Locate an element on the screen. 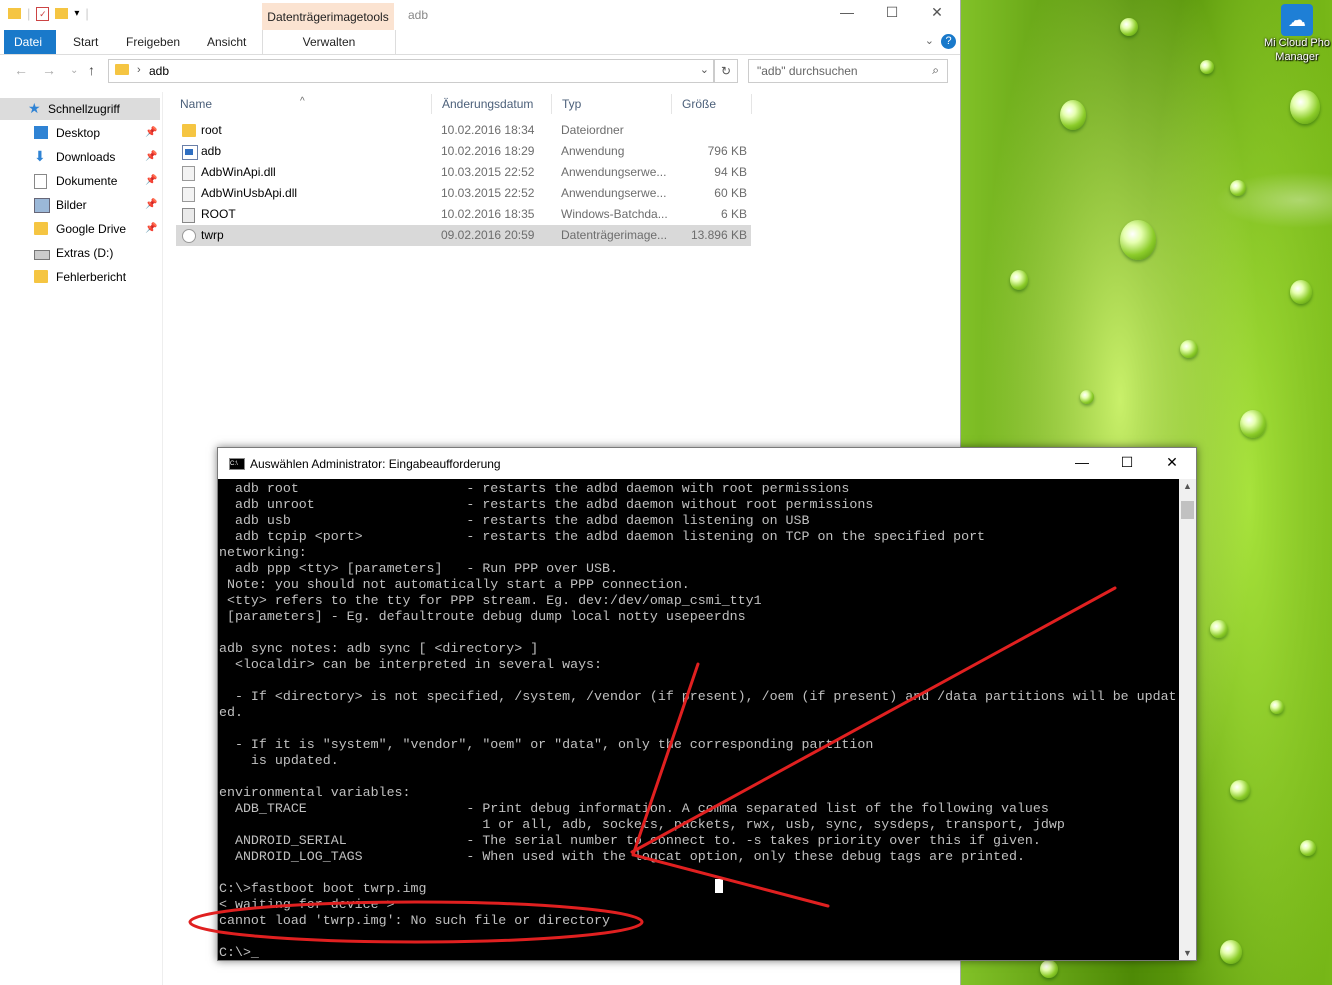 The height and width of the screenshot is (985, 1332). file-size: 6 KB is located at coordinates (733, 214).